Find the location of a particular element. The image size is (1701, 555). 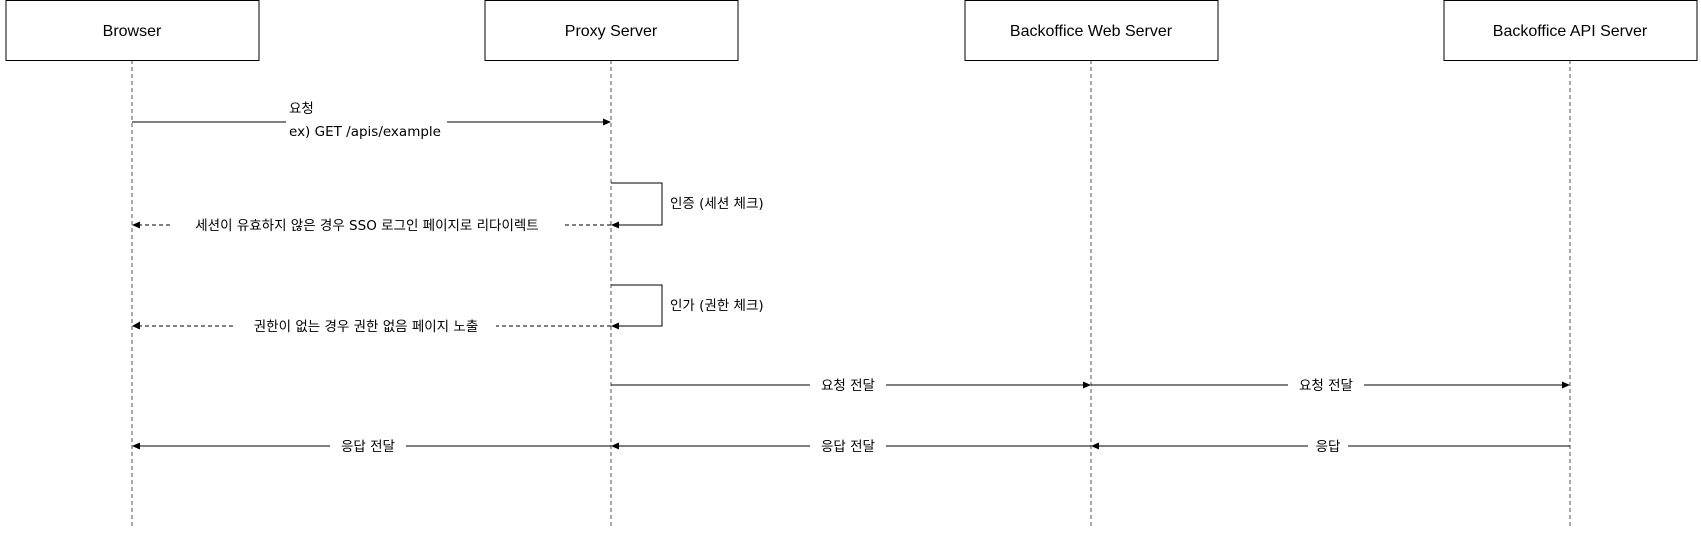

message-forward-to-api: 요청 전달 is located at coordinates (1330, 385).